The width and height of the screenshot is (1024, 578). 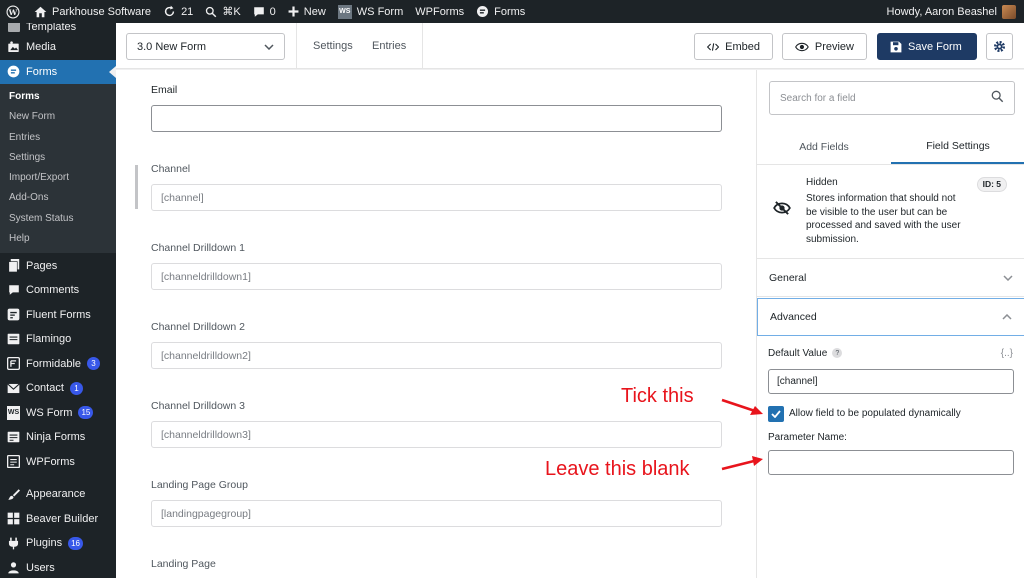 What do you see at coordinates (307, 11) in the screenshot?
I see `new-content-link: New` at bounding box center [307, 11].